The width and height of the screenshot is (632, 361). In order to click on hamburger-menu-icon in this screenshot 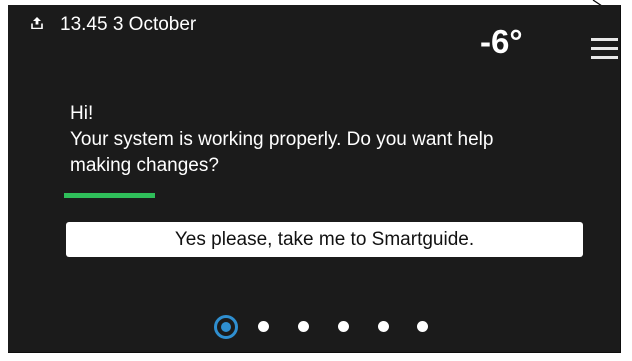, I will do `click(604, 49)`.